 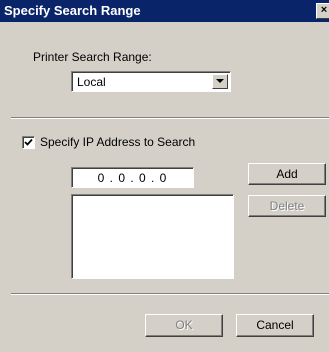 I want to click on ip-address-field: 0 . 0 . 0 . 0, so click(x=132, y=177).